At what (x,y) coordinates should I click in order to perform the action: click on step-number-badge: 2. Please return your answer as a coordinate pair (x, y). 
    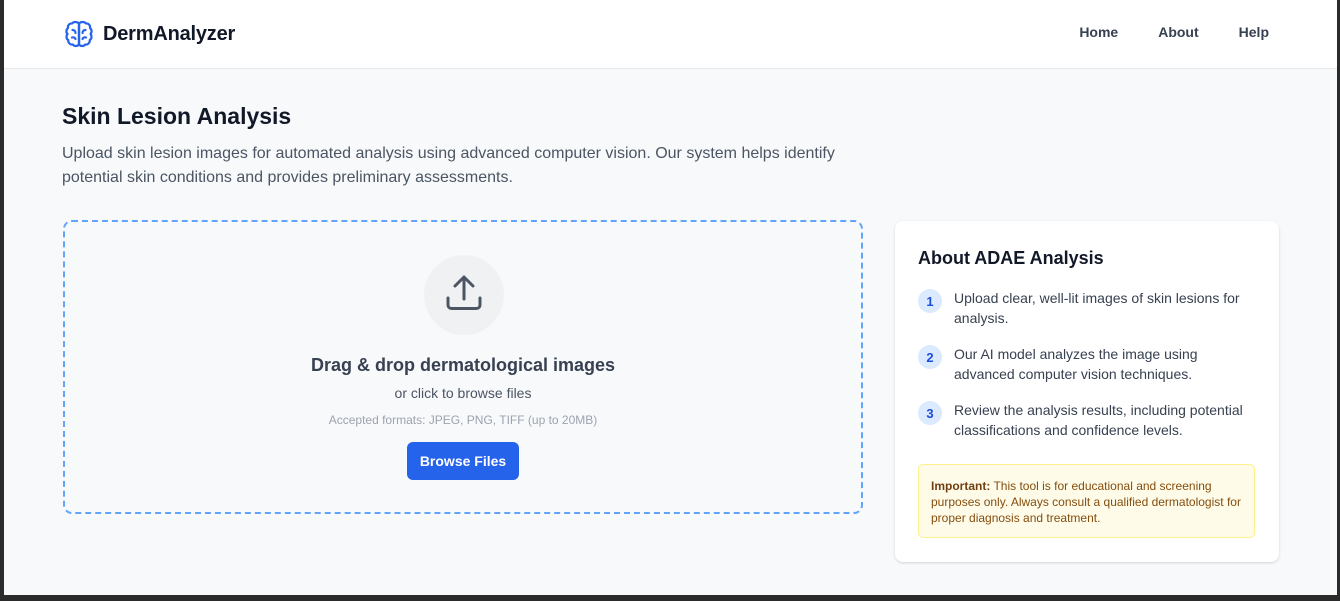
    Looking at the image, I should click on (930, 357).